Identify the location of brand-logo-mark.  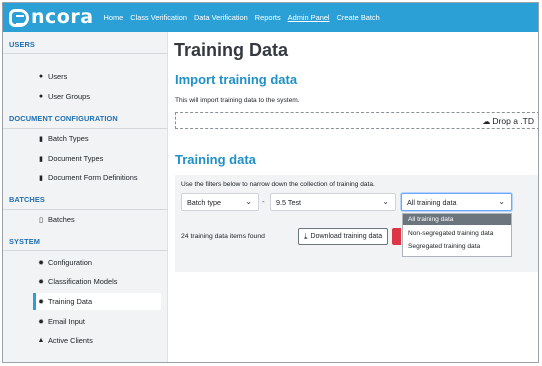
(19, 17).